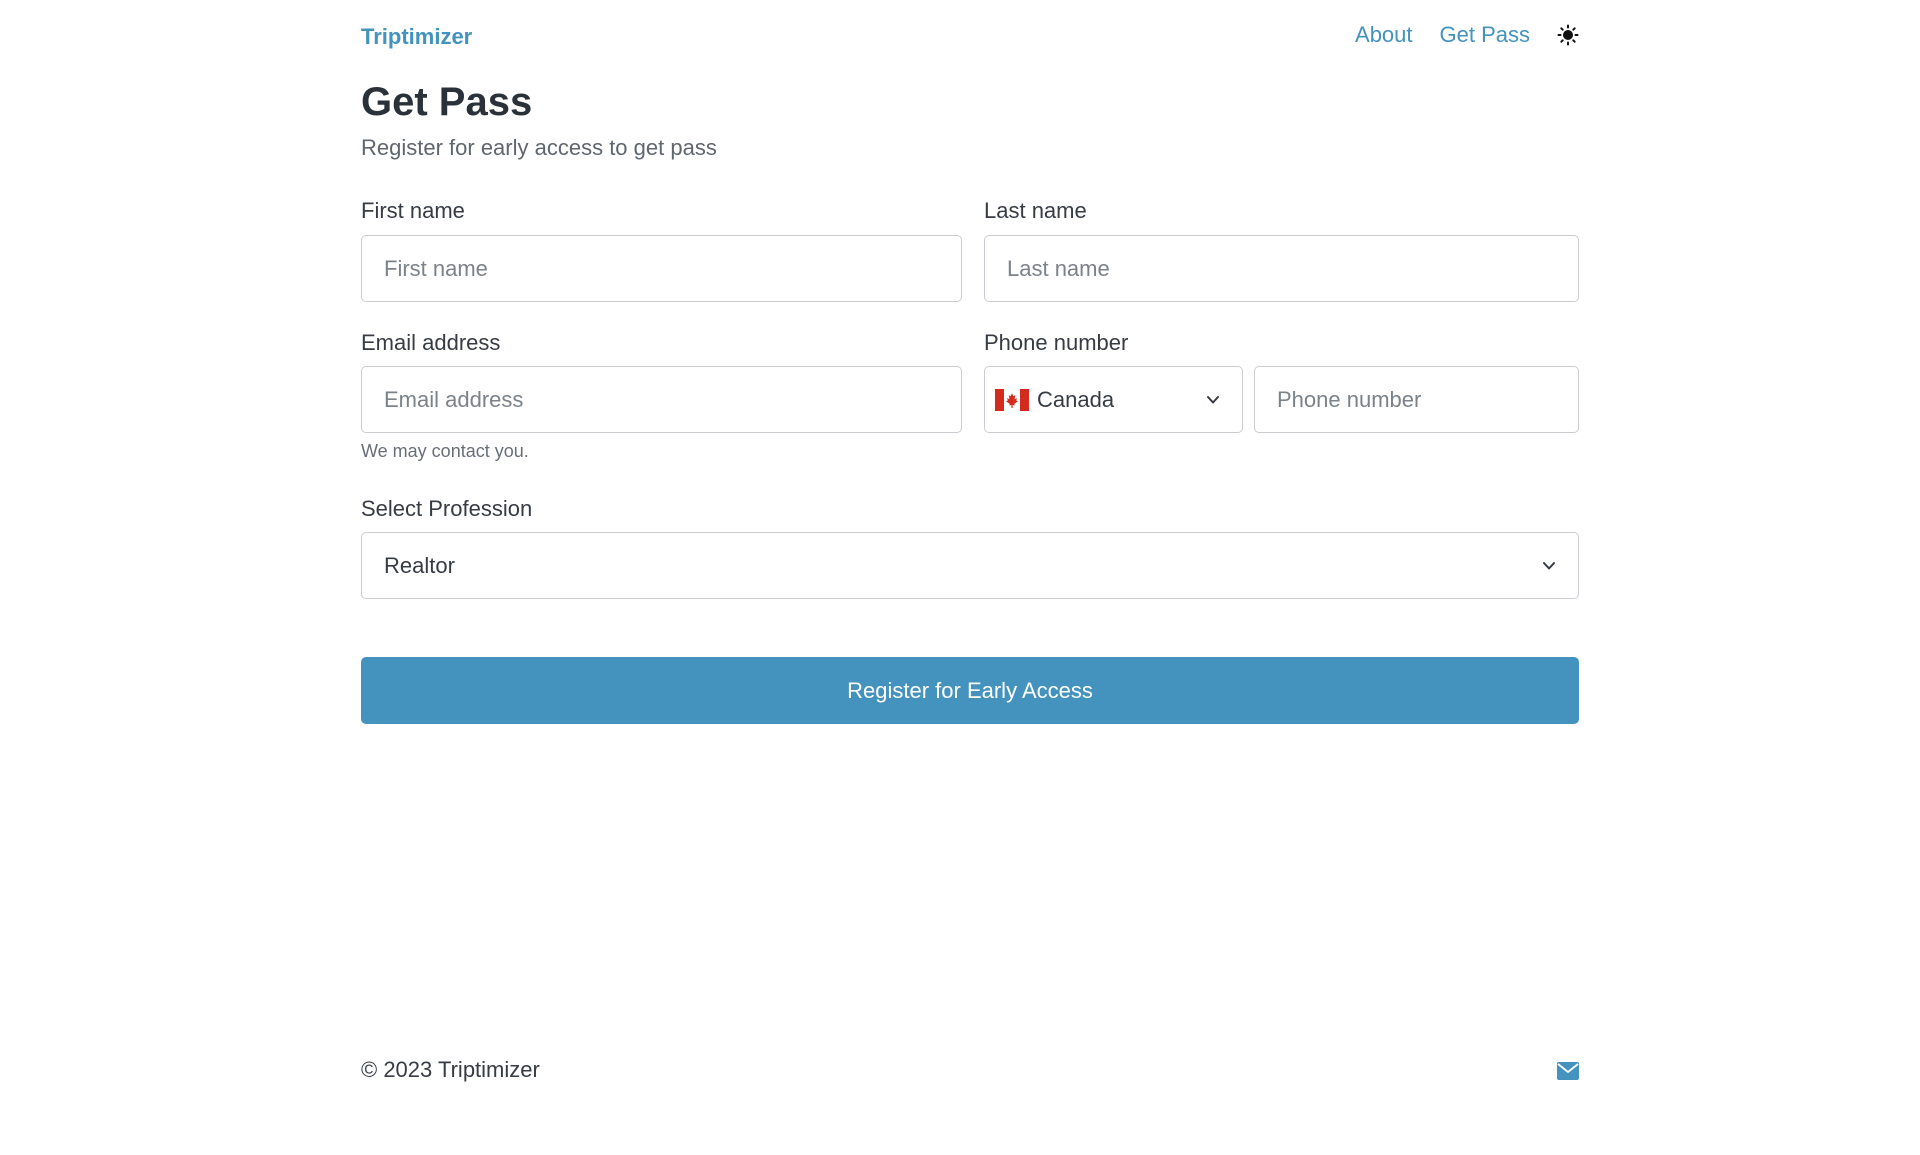  What do you see at coordinates (1012, 399) in the screenshot?
I see `canada-flag-icon` at bounding box center [1012, 399].